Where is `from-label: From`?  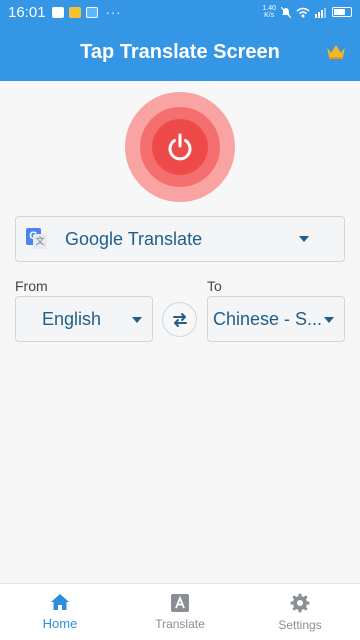 from-label: From is located at coordinates (31, 286).